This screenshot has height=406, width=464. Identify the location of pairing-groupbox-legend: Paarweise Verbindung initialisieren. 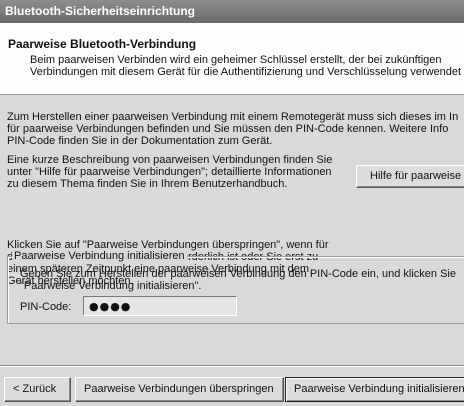
(99, 256).